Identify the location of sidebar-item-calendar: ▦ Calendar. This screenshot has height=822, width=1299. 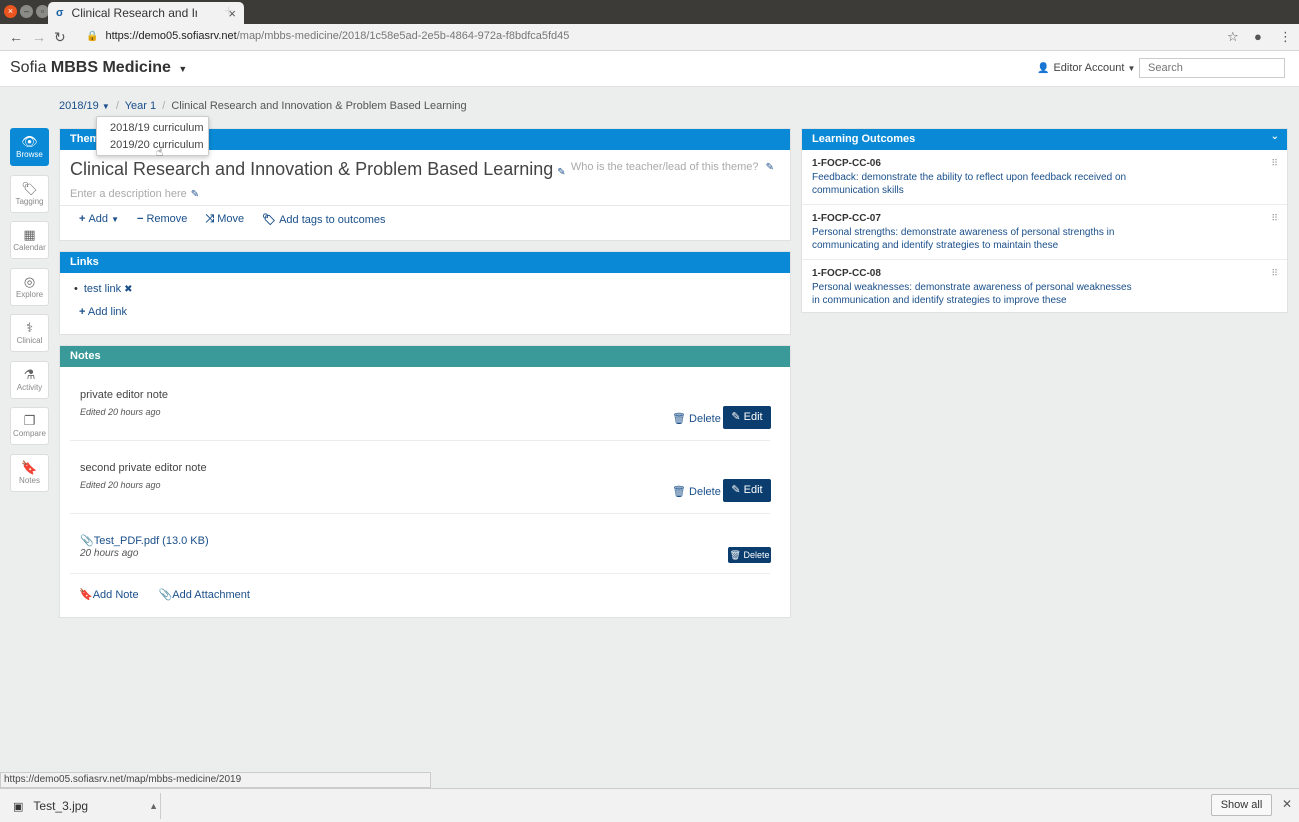
(29, 240).